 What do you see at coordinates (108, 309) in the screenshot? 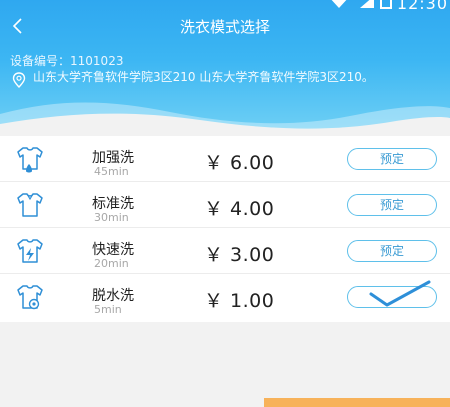
I see `mode-duration: 5min` at bounding box center [108, 309].